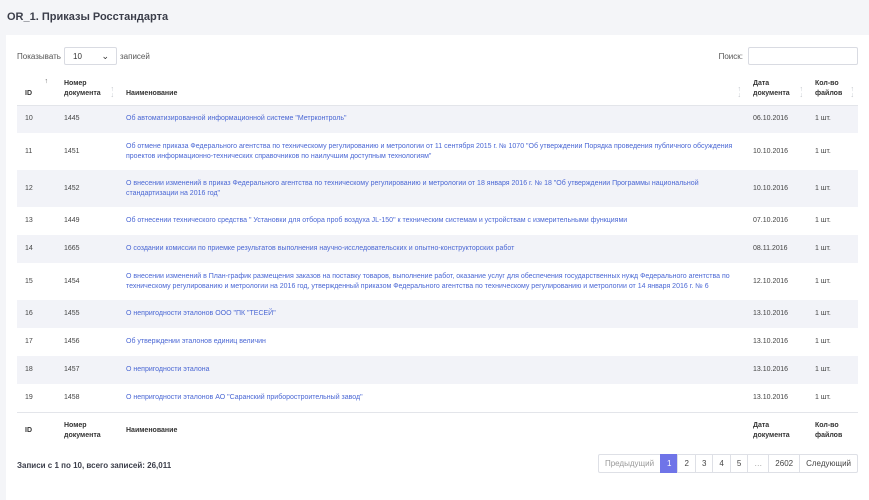 Image resolution: width=869 pixels, height=500 pixels. What do you see at coordinates (72, 220) in the screenshot?
I see `cell-number: 1449` at bounding box center [72, 220].